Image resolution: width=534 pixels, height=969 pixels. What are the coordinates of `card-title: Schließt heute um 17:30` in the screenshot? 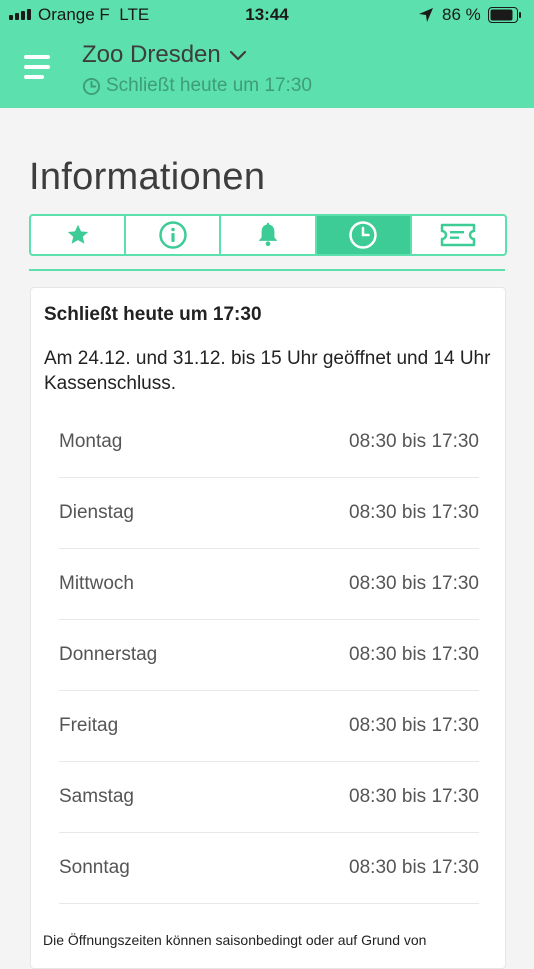 It's located at (153, 314).